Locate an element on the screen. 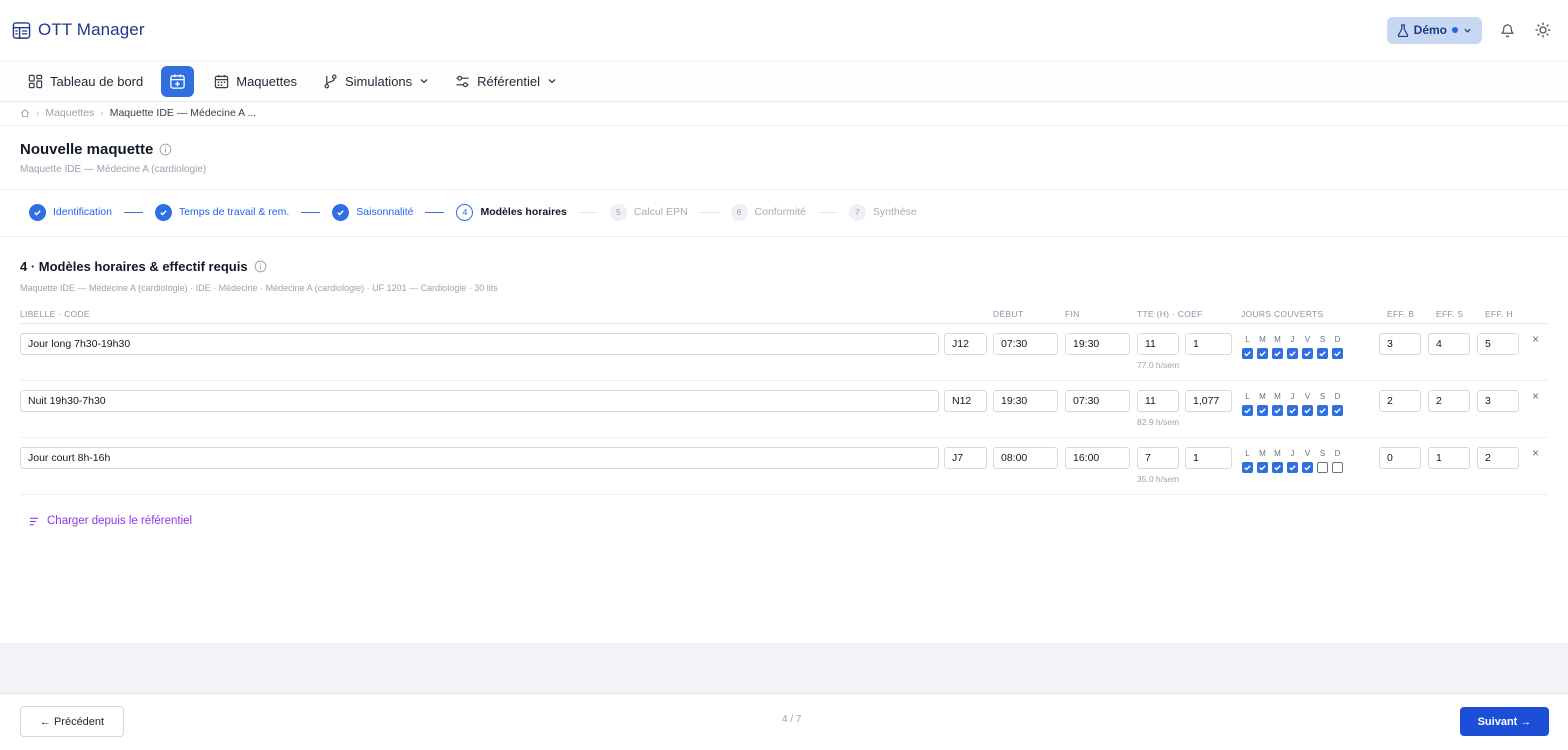  nav-maquettes: Maquettes is located at coordinates (255, 81).